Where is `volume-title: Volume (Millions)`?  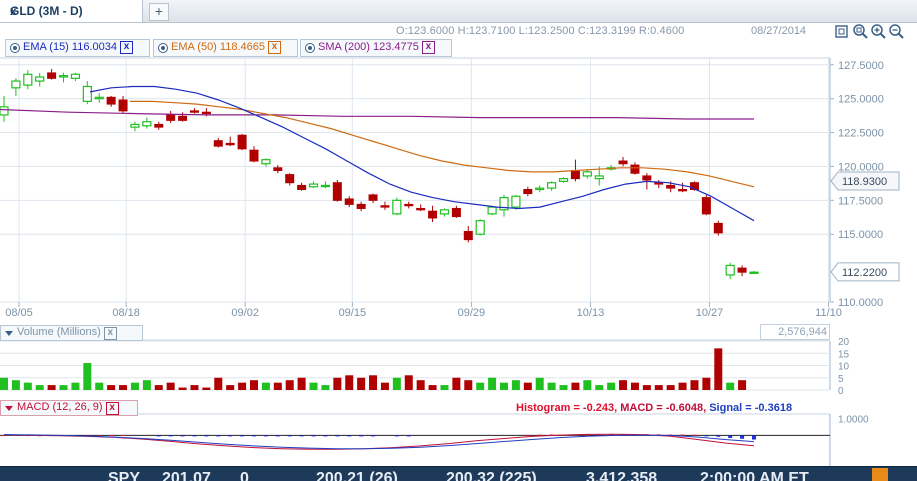
volume-title: Volume (Millions) is located at coordinates (59, 332).